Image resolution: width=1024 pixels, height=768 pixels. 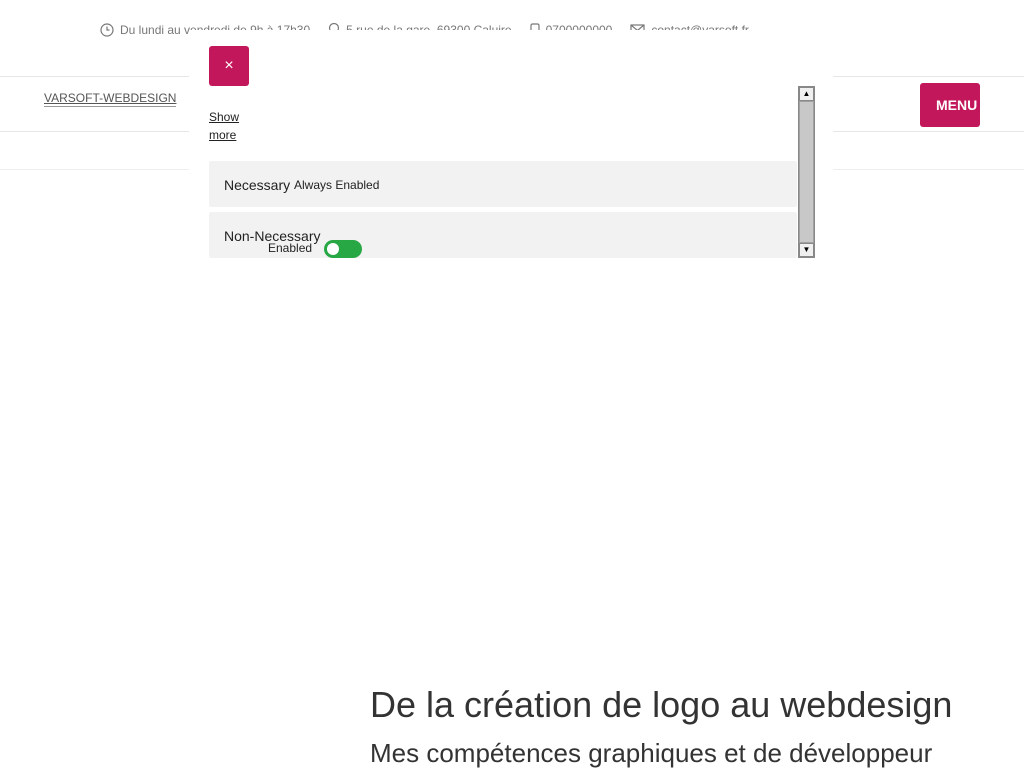 What do you see at coordinates (806, 250) in the screenshot?
I see `scroll-down-arrow-icon: ▼` at bounding box center [806, 250].